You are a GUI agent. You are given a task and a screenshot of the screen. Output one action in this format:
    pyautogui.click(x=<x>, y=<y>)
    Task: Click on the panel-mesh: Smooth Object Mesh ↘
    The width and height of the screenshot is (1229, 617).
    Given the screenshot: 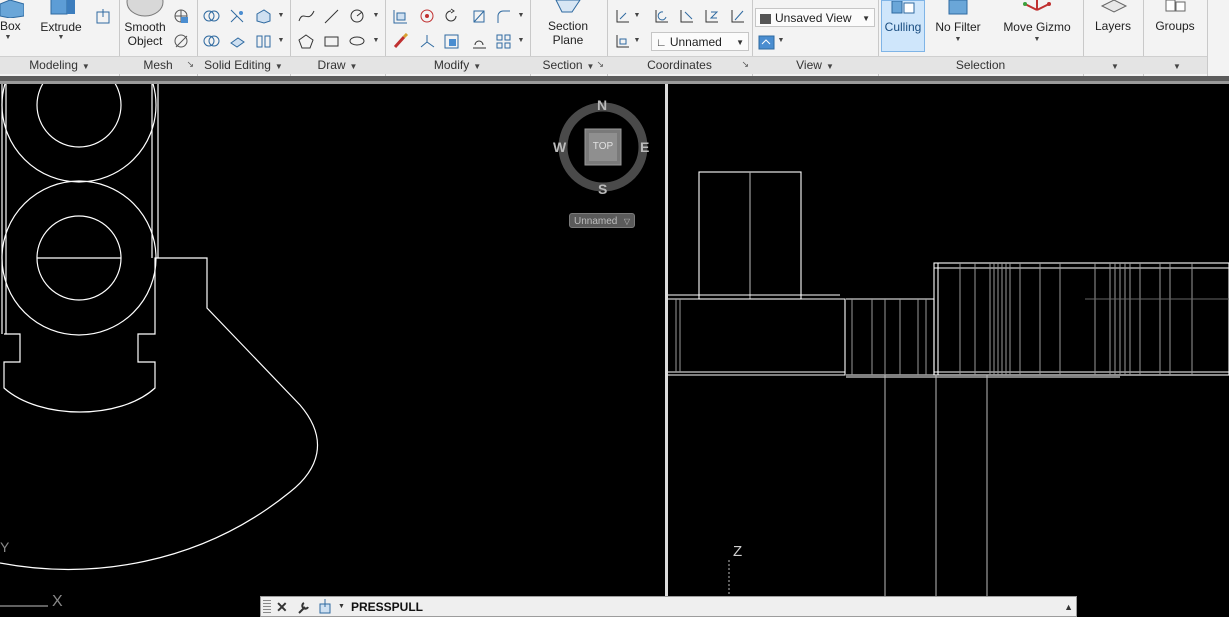 What is the action you would take?
    pyautogui.click(x=158, y=38)
    